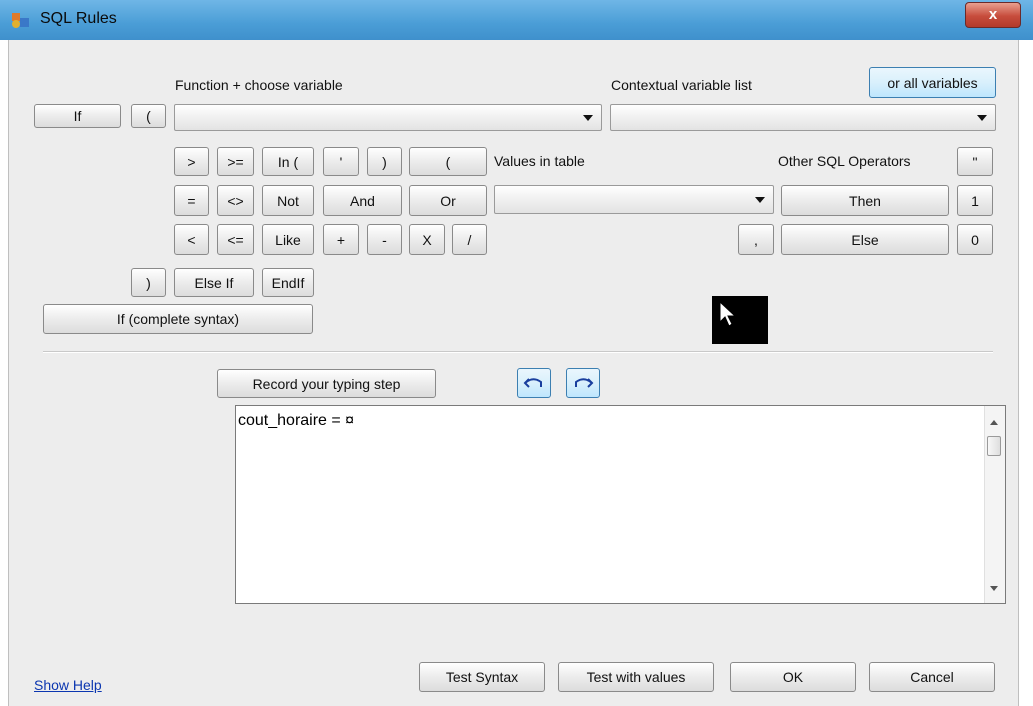 Image resolution: width=1033 pixels, height=706 pixels. I want to click on contextual-list-label: Contextual variable list, so click(681, 85).